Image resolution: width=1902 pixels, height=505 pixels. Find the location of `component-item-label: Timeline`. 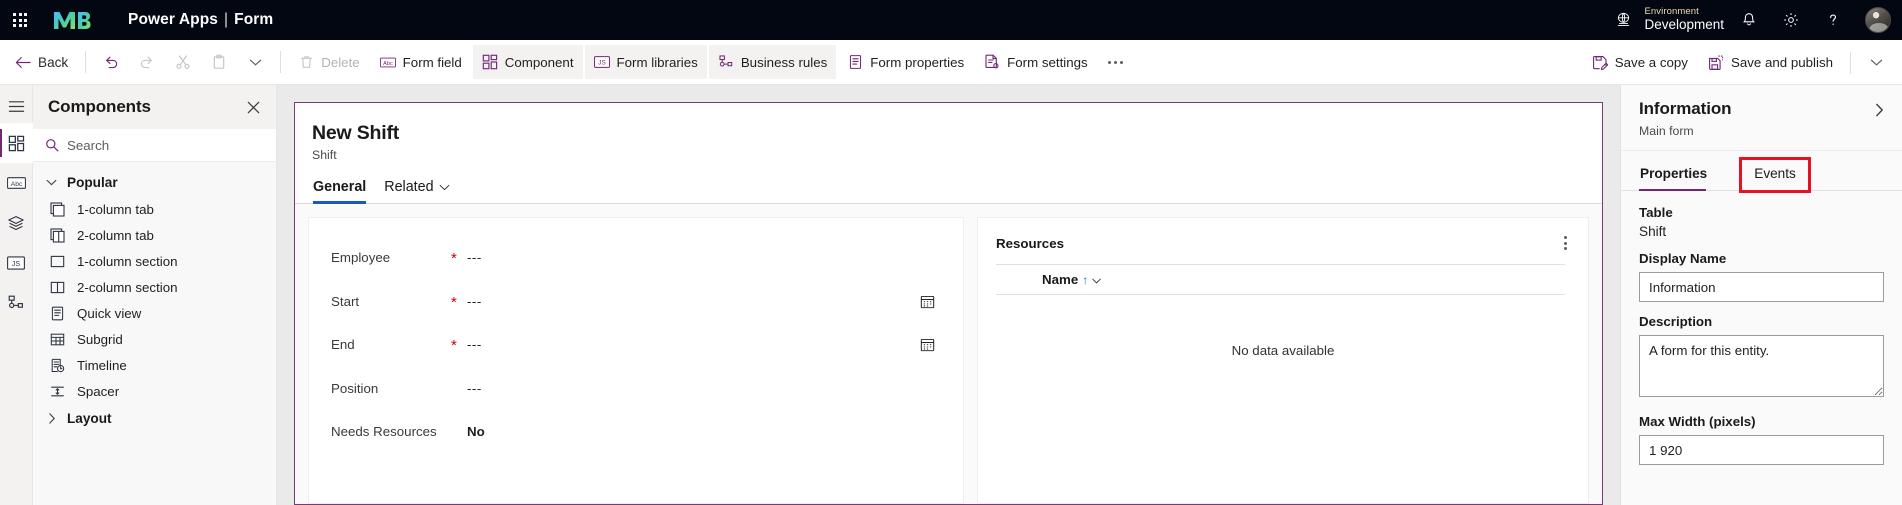

component-item-label: Timeline is located at coordinates (102, 365).